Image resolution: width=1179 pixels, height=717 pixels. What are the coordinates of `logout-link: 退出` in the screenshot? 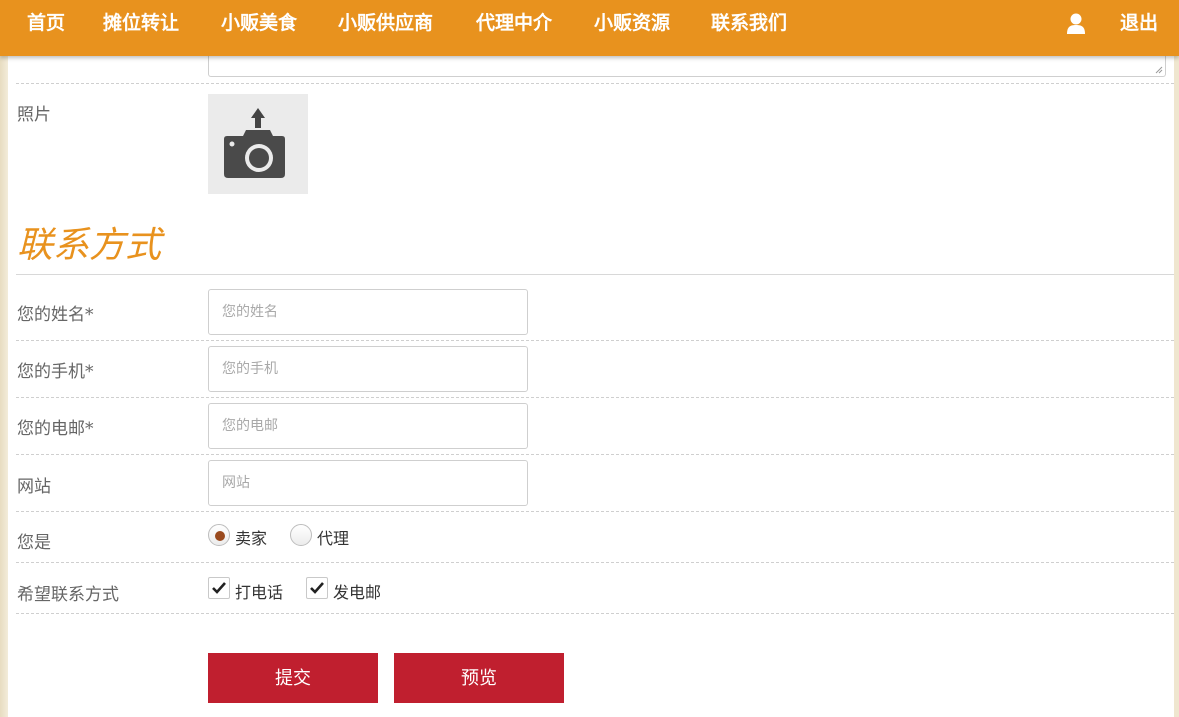 It's located at (1139, 23).